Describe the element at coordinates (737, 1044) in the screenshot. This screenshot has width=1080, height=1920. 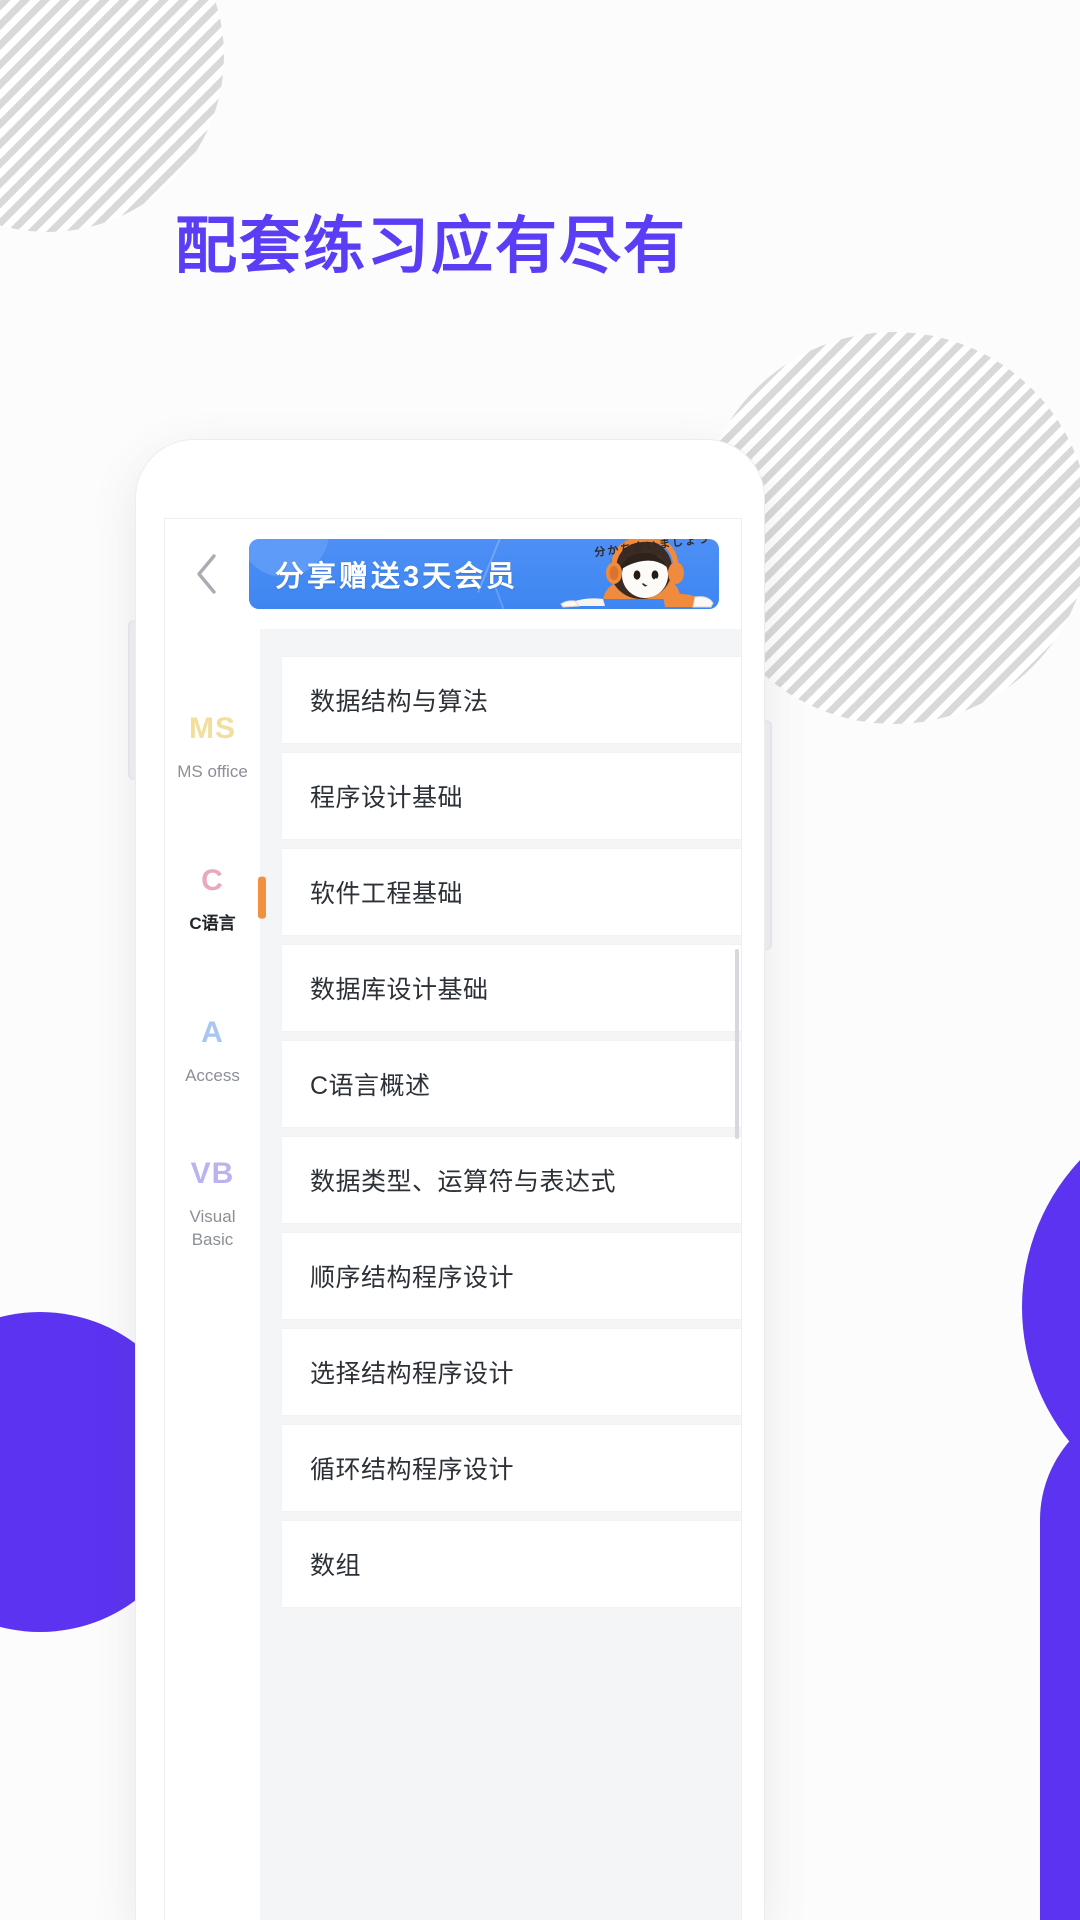
I see `list-scrollbar` at that location.